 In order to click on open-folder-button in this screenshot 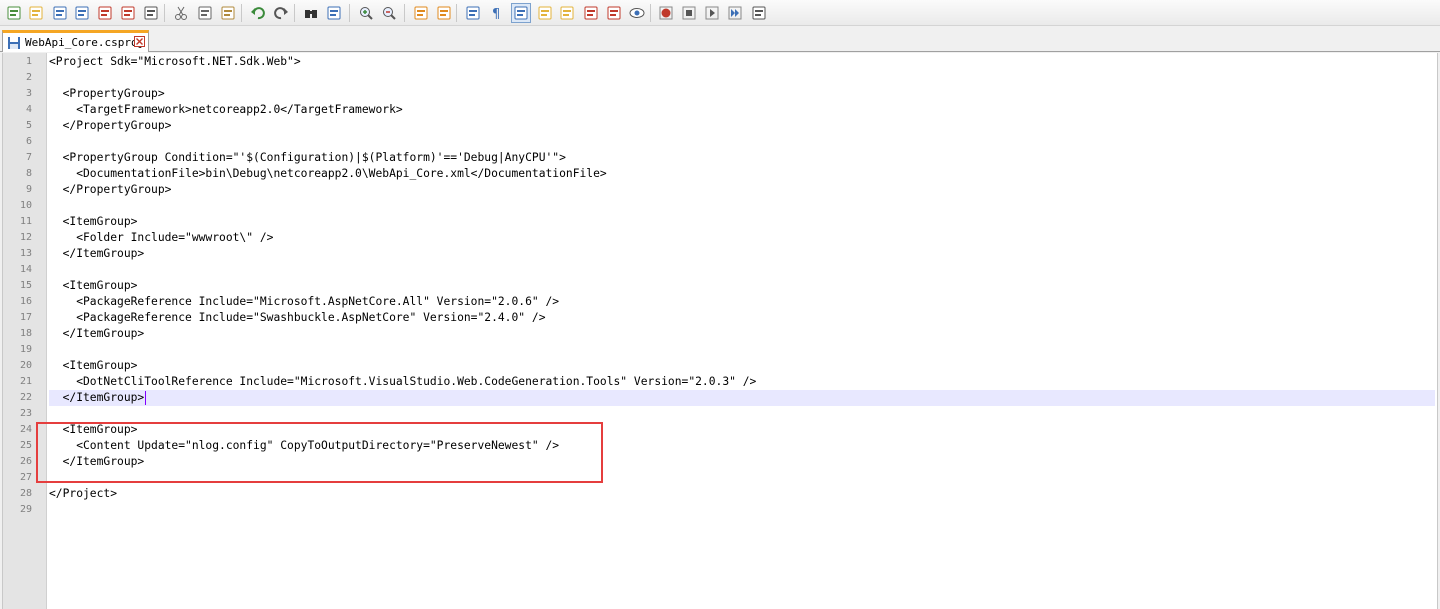, I will do `click(36, 13)`.